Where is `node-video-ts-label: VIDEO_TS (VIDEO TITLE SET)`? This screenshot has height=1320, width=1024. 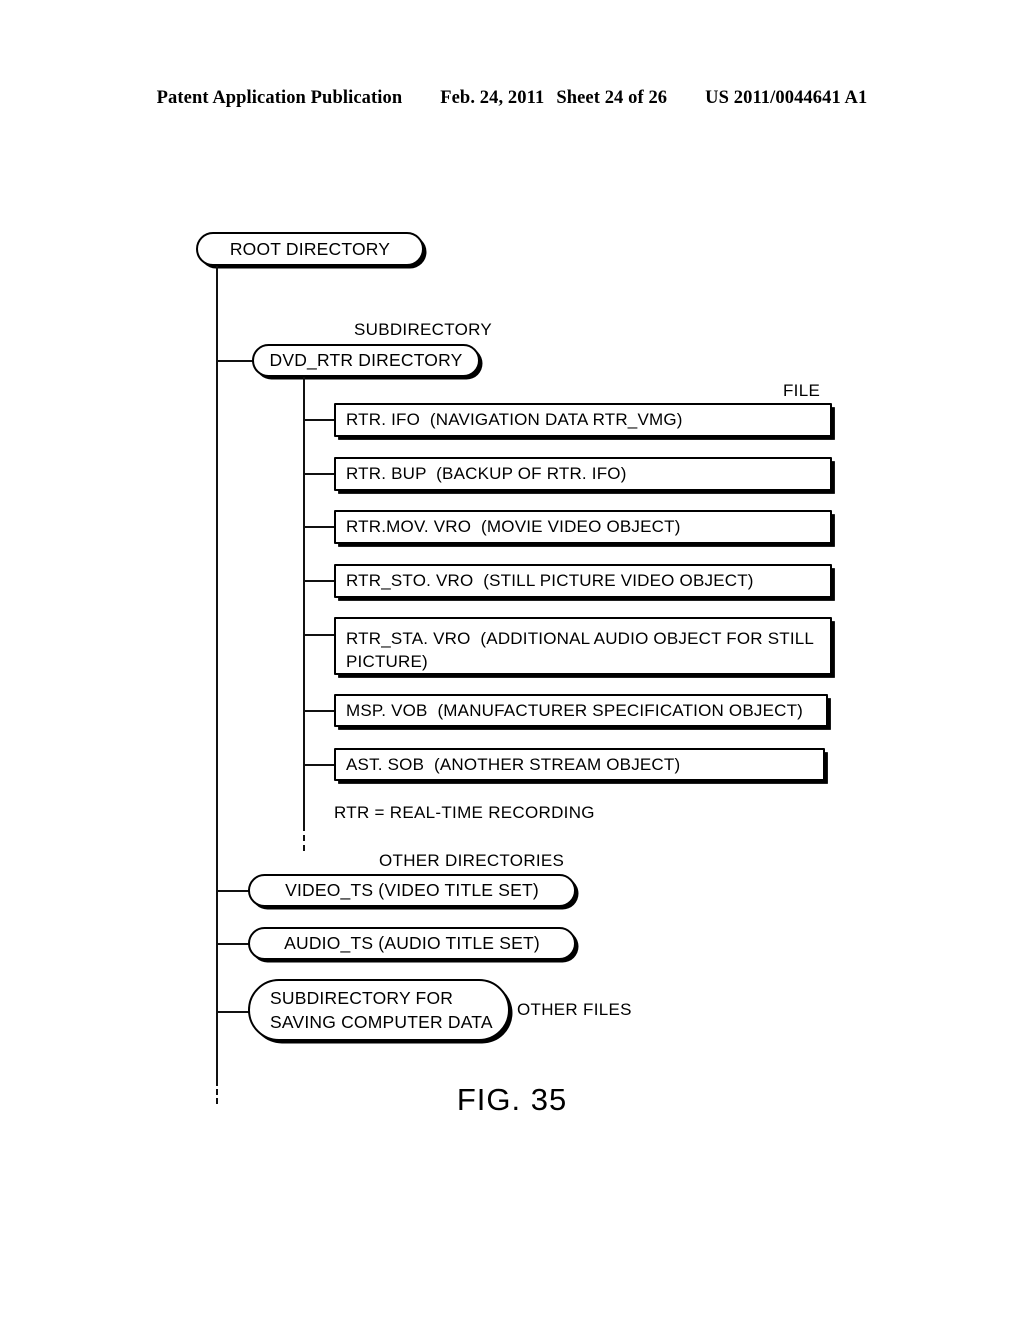
node-video-ts-label: VIDEO_TS (VIDEO TITLE SET) is located at coordinates (412, 890).